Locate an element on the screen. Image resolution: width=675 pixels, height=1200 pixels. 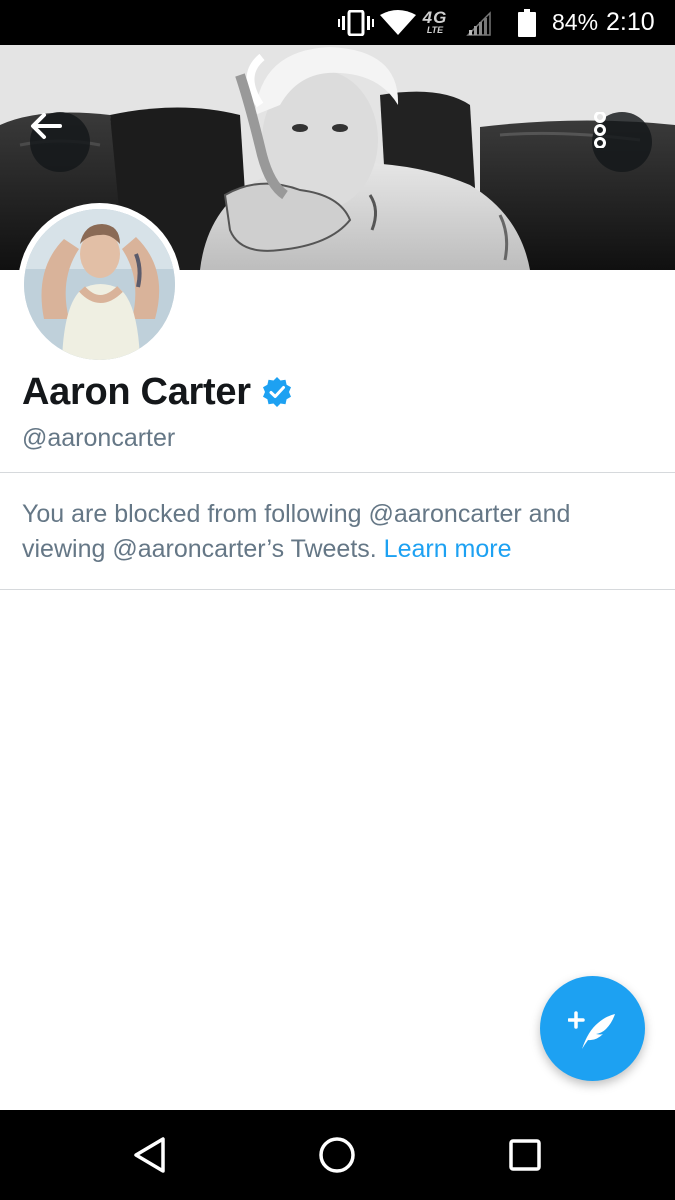
battery-percent: 84% is located at coordinates (575, 22).